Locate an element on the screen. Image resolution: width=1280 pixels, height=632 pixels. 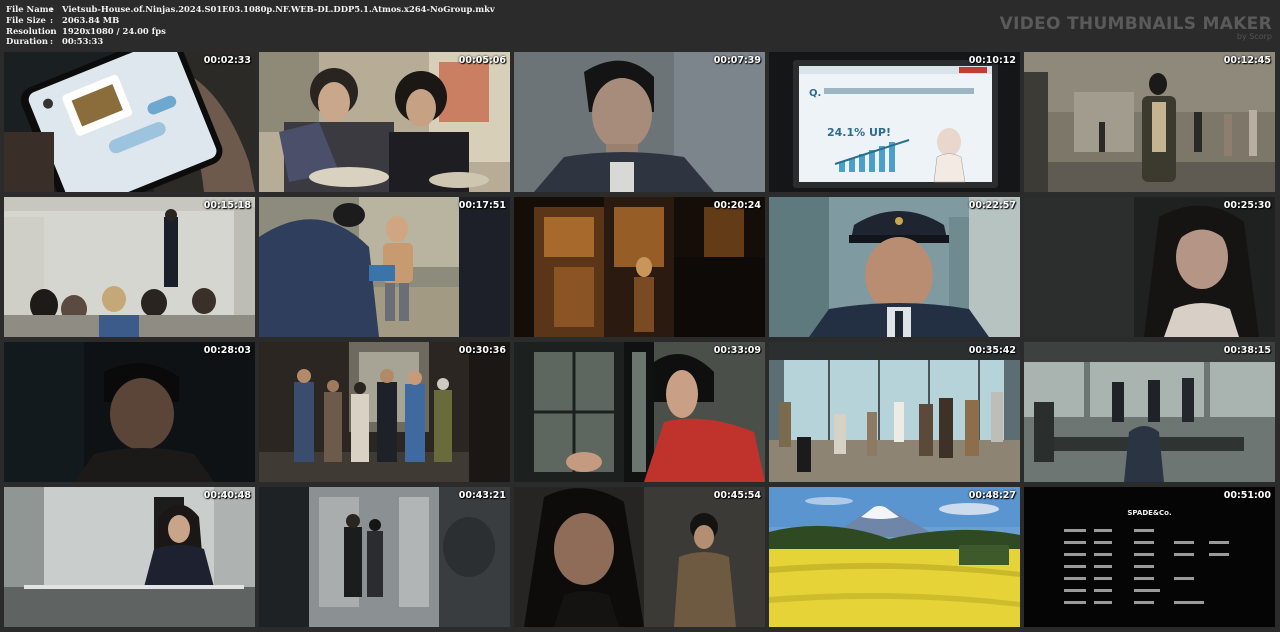
timestamp: 00:15:18 is located at coordinates (227, 205).